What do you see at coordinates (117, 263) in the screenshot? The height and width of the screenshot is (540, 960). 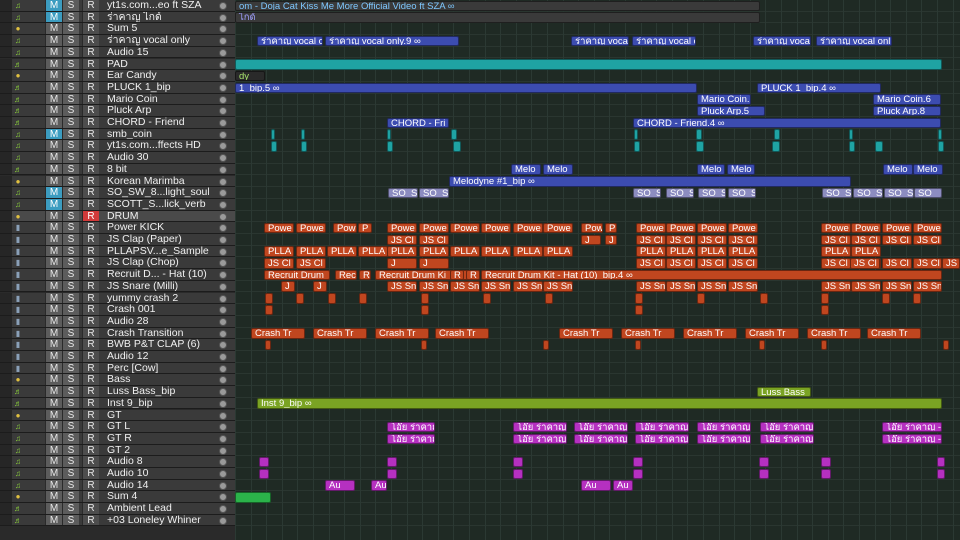 I see `track-header: ▮ M S R JS Clap (Chop)` at bounding box center [117, 263].